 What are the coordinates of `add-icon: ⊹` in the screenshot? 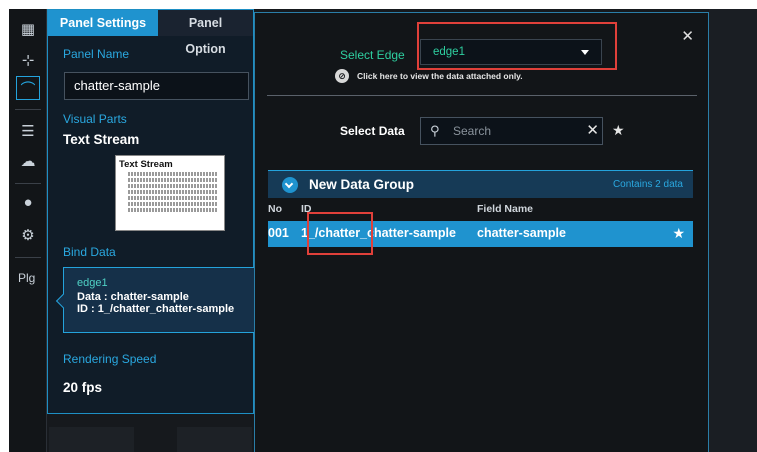 It's located at (28, 60).